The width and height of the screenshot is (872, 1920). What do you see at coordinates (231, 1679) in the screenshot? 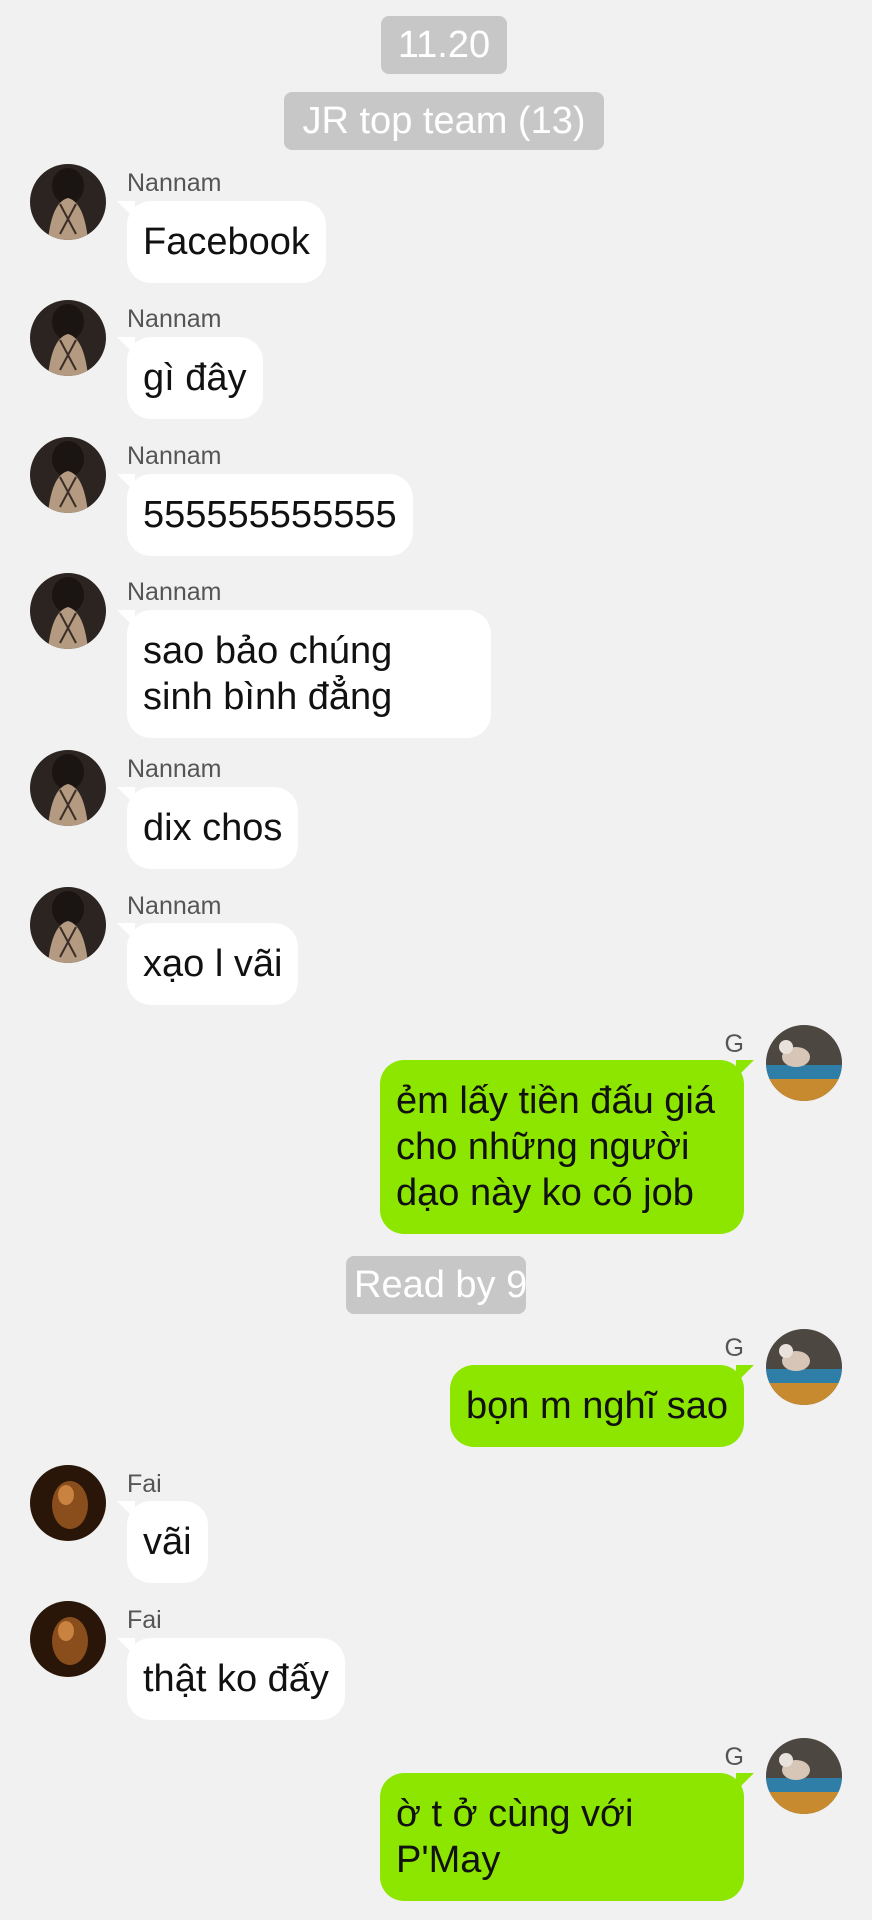
I see `message-bubble: thật ko đấy` at bounding box center [231, 1679].